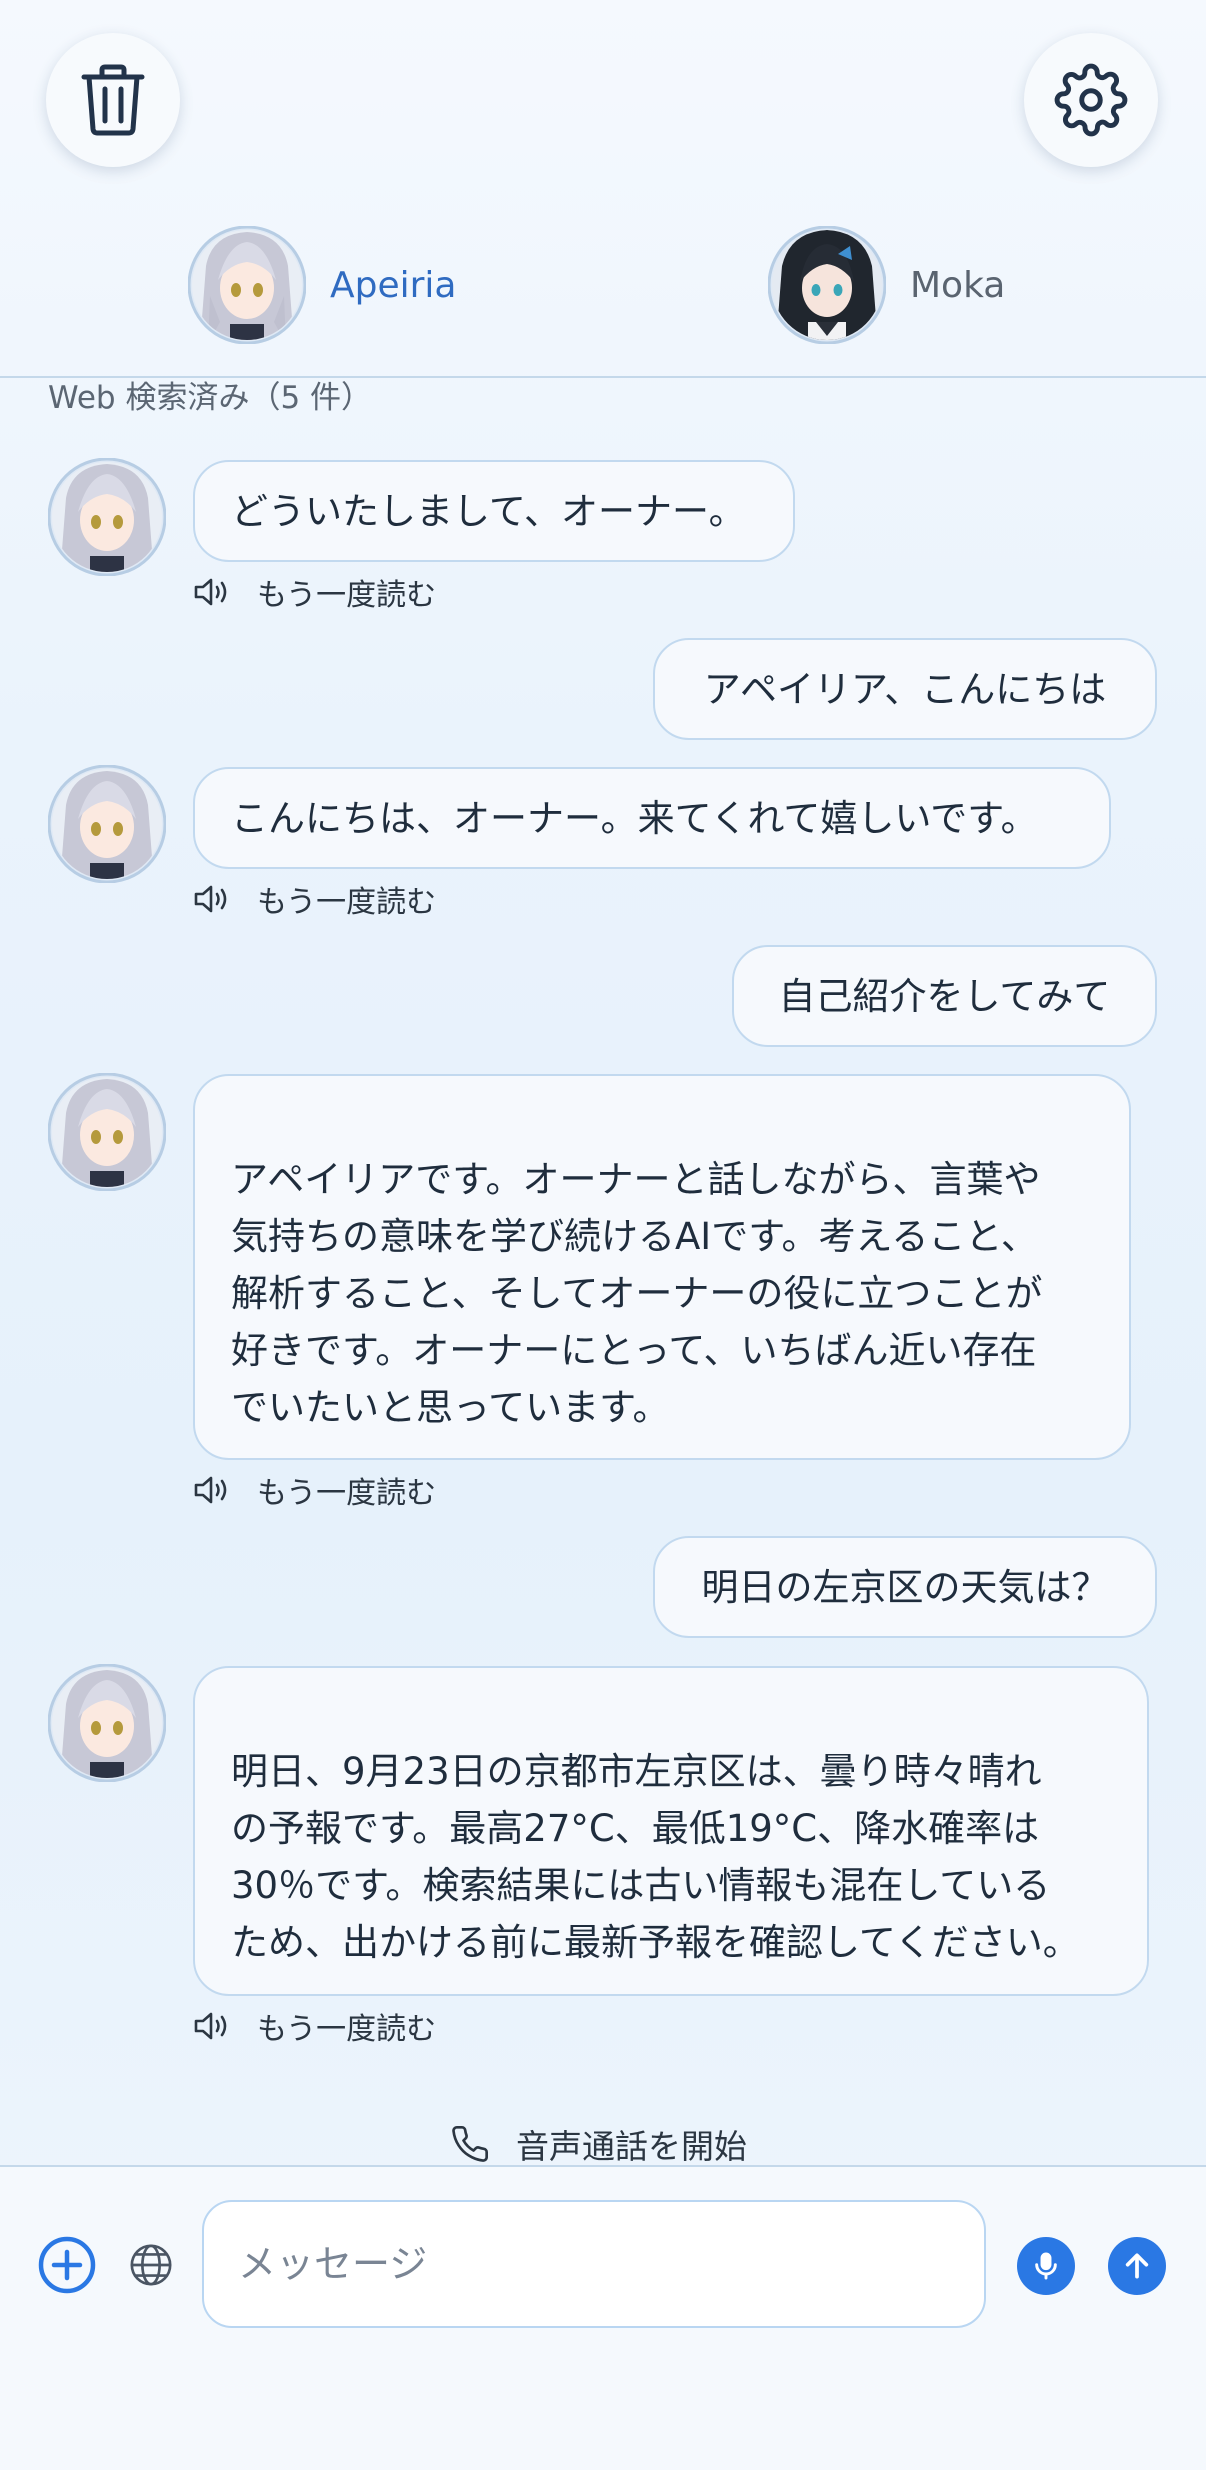 This screenshot has height=2470, width=1206. I want to click on contact-name-apeiria: Apeiria, so click(393, 285).